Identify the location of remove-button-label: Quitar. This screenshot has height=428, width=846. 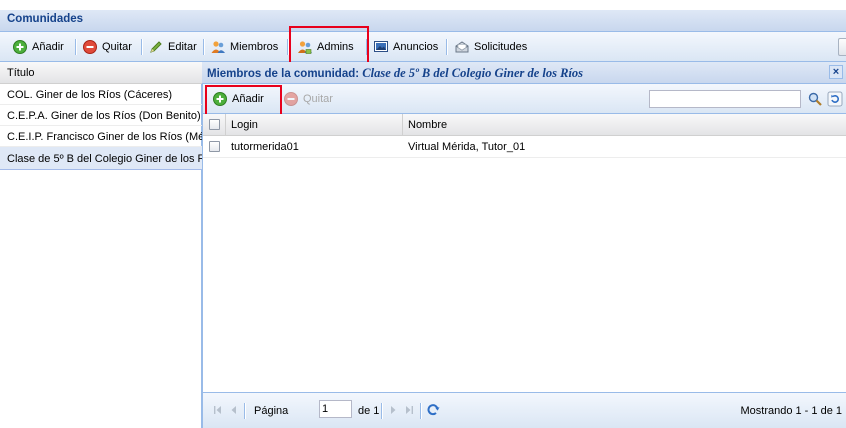
(117, 47).